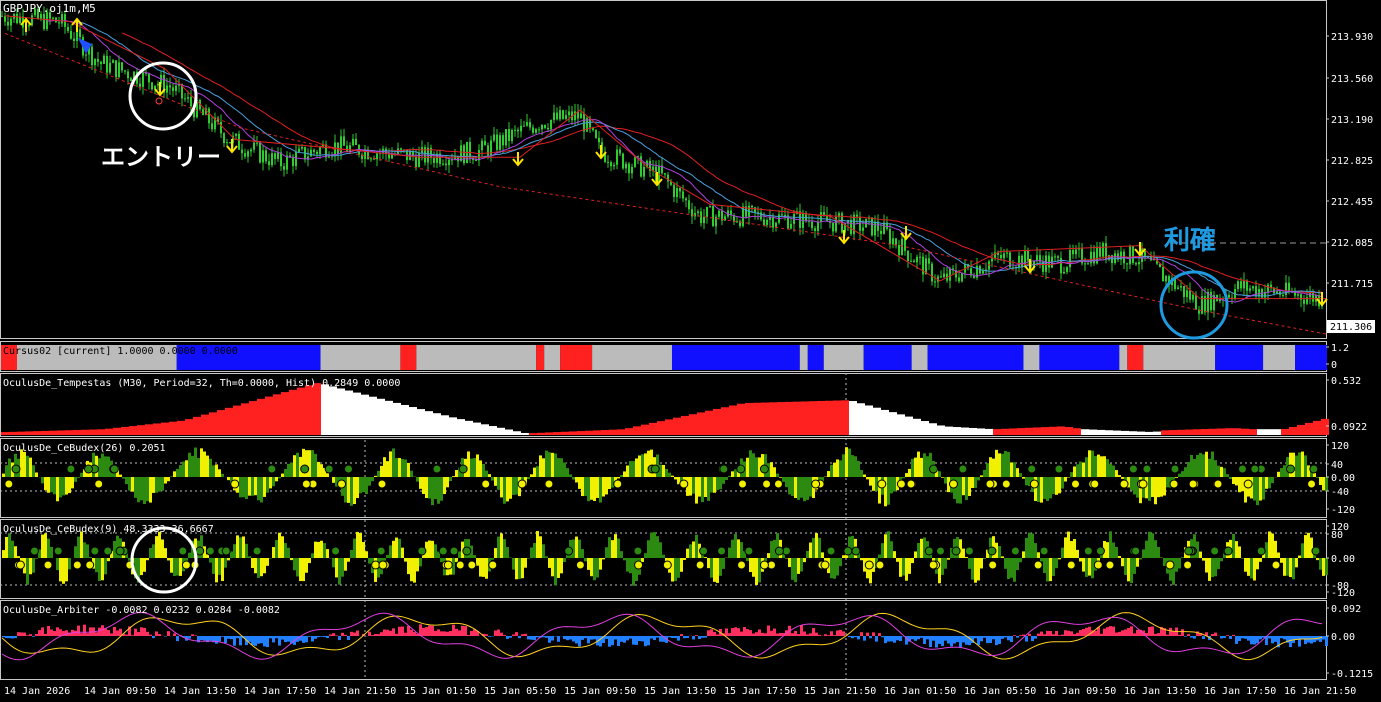 The width and height of the screenshot is (1381, 702). Describe the element at coordinates (1240, 691) in the screenshot. I see `time-tick-label: 16 Jan 17:50` at that location.